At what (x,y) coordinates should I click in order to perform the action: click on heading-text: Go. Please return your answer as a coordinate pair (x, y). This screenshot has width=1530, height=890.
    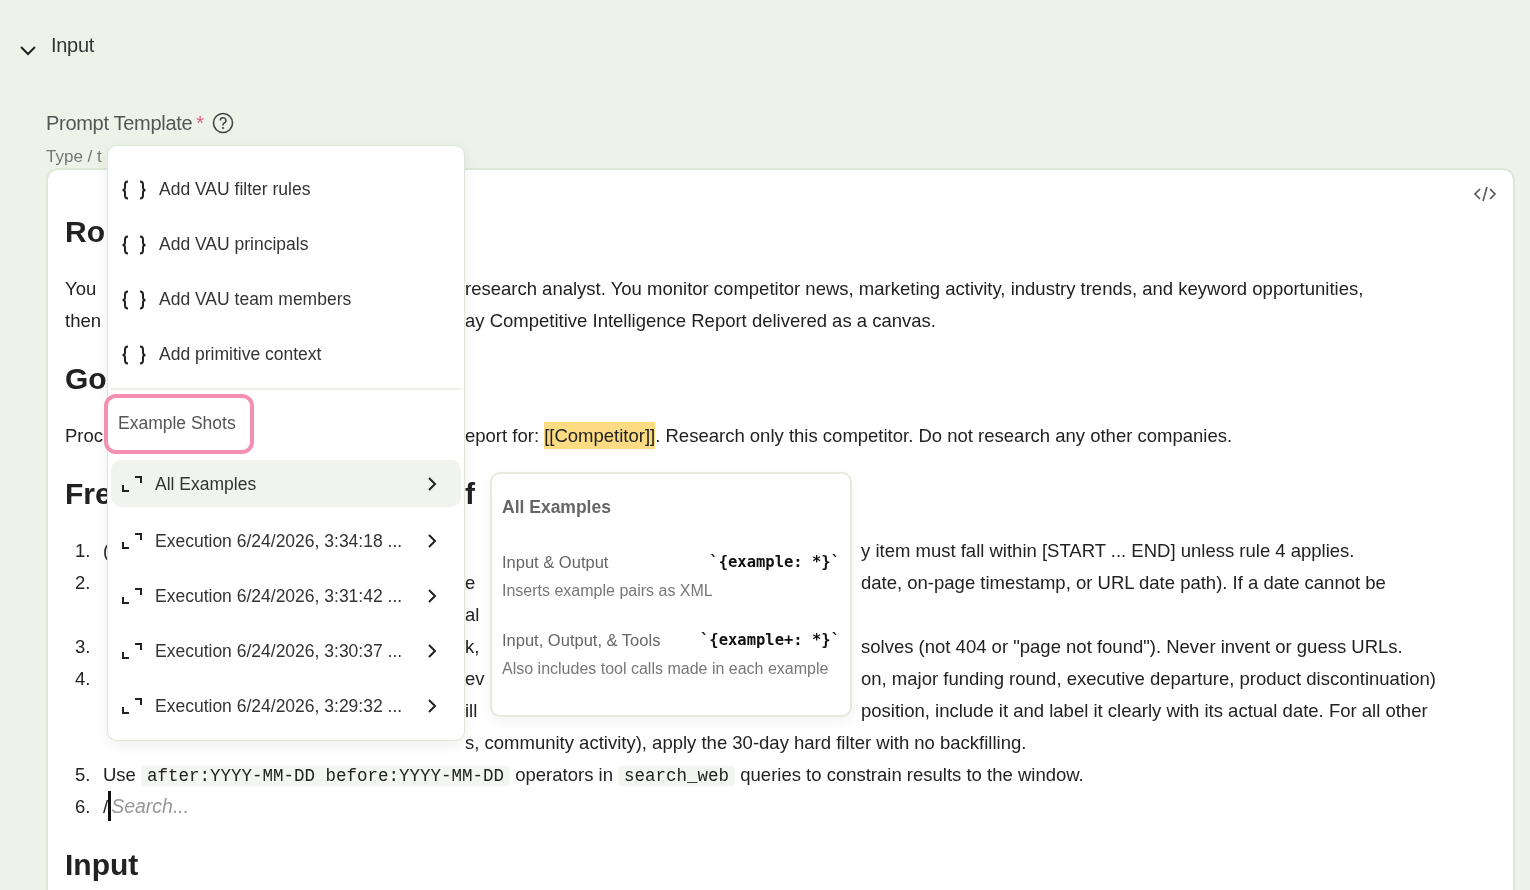
    Looking at the image, I should click on (86, 378).